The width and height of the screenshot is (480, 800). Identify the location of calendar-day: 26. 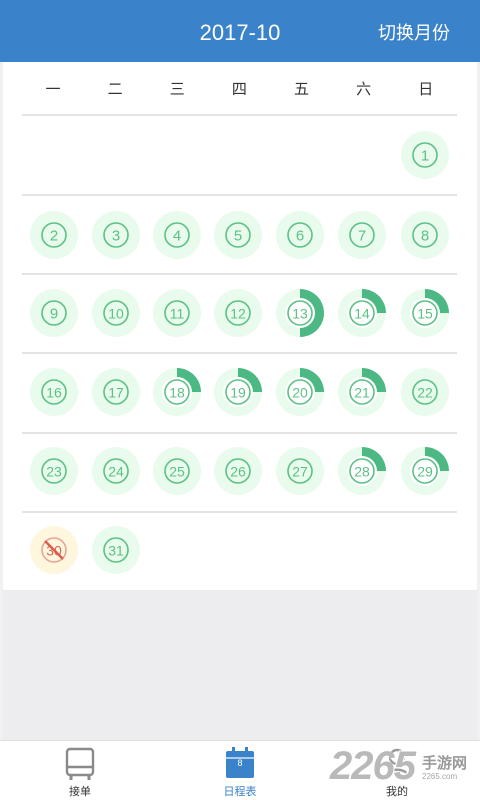
(238, 471).